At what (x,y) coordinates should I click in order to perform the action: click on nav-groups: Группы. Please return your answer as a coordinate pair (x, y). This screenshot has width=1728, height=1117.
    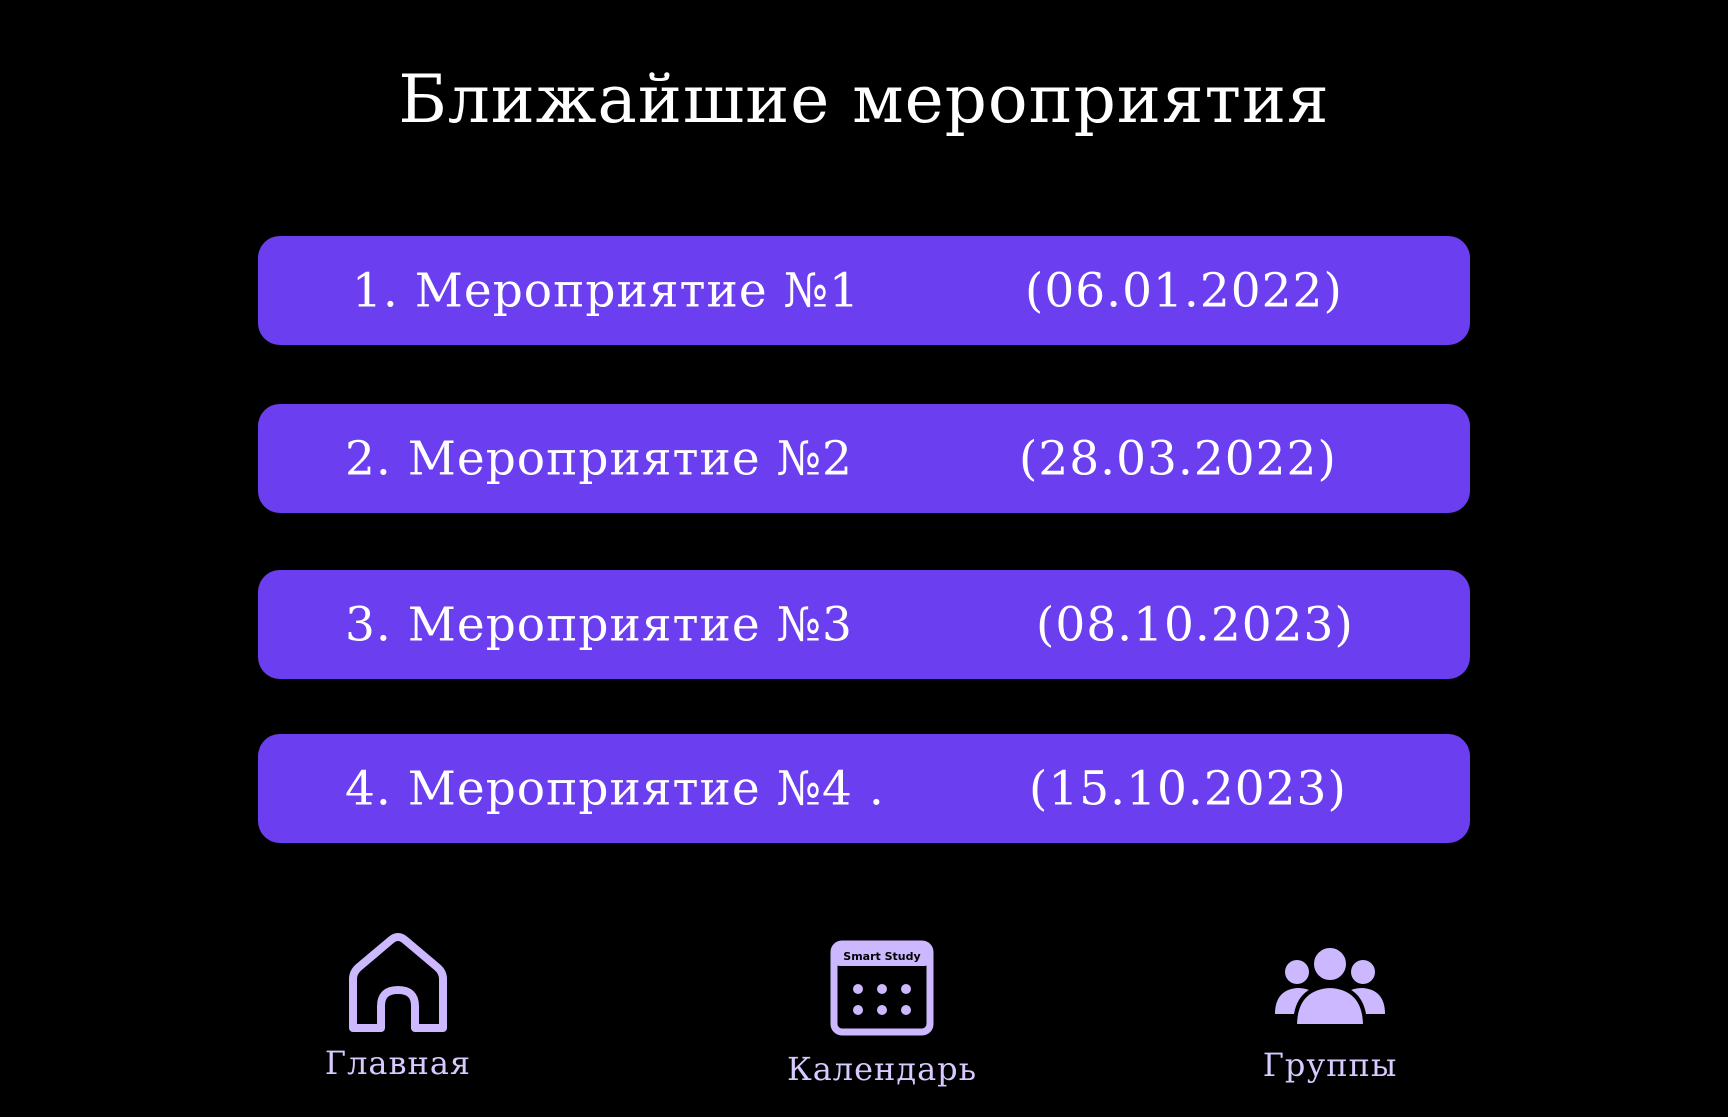
    Looking at the image, I should click on (1330, 1013).